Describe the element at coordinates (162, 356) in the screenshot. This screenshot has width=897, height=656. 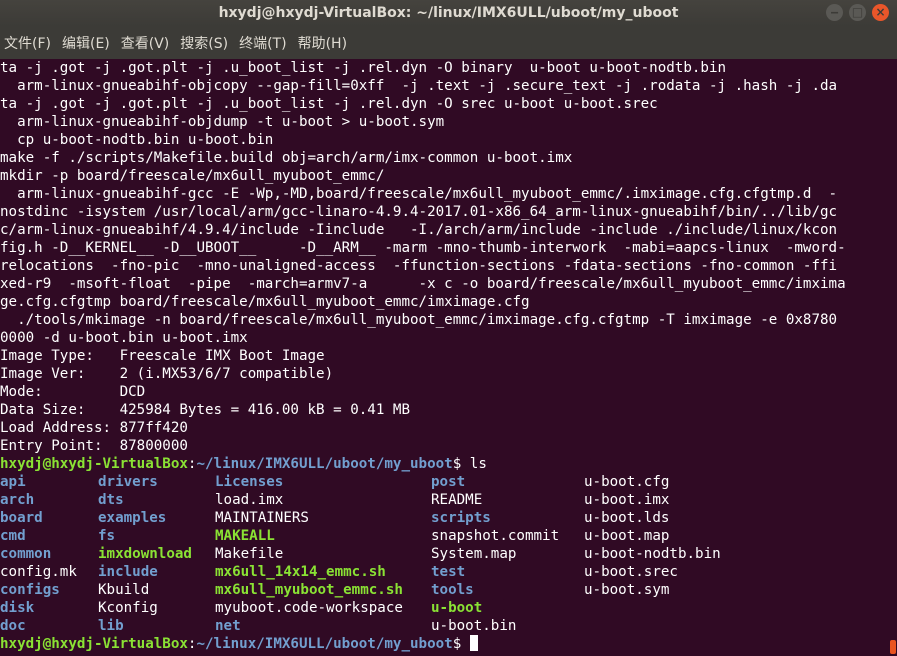
I see `output-line: Image Type: Freescale IMX Boot Image` at that location.